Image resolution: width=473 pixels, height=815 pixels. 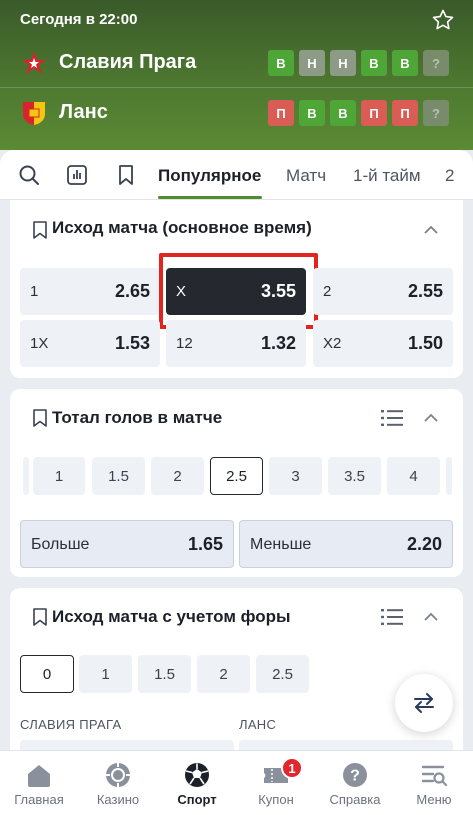 I want to click on team-row-home: Славия Прага В Н Н В В ?, so click(x=236, y=63).